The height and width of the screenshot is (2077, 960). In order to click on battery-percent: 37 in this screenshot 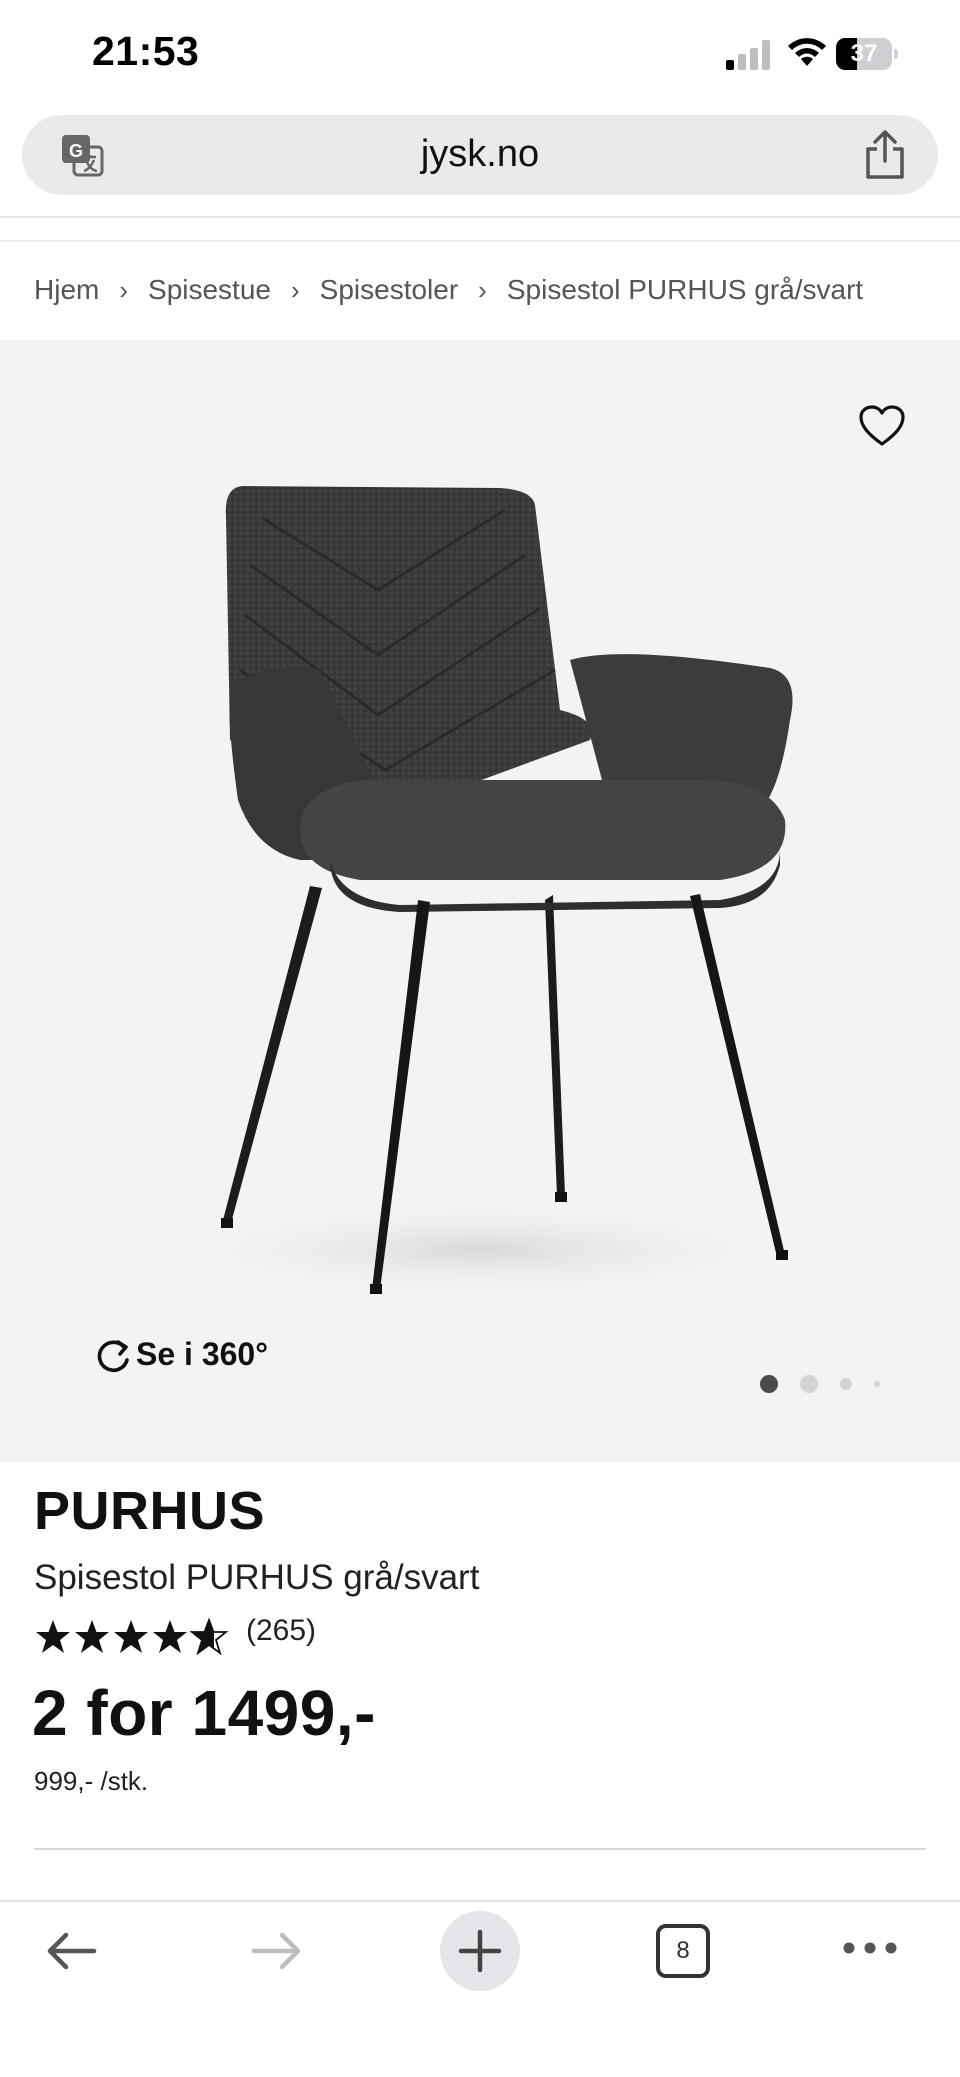, I will do `click(864, 53)`.